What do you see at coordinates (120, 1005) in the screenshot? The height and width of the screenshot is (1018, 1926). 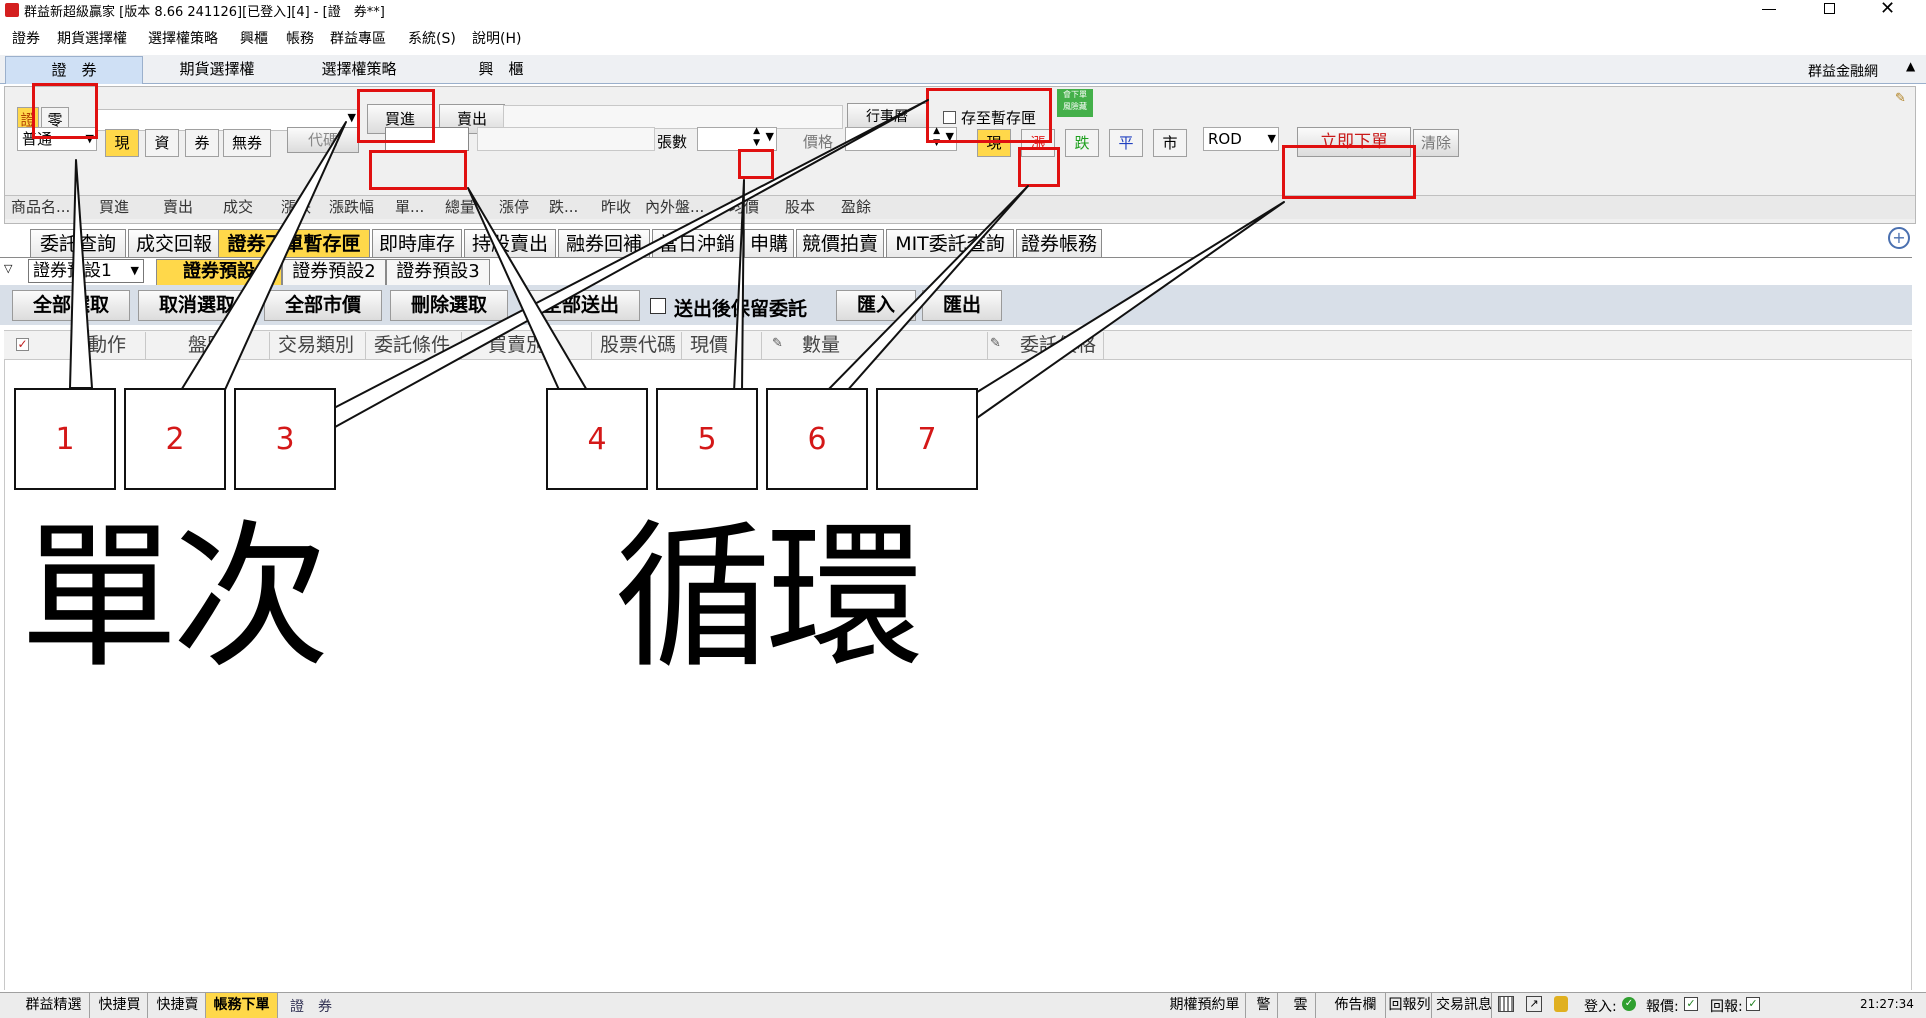 I see `status-tab-quick-buy: 快捷買` at bounding box center [120, 1005].